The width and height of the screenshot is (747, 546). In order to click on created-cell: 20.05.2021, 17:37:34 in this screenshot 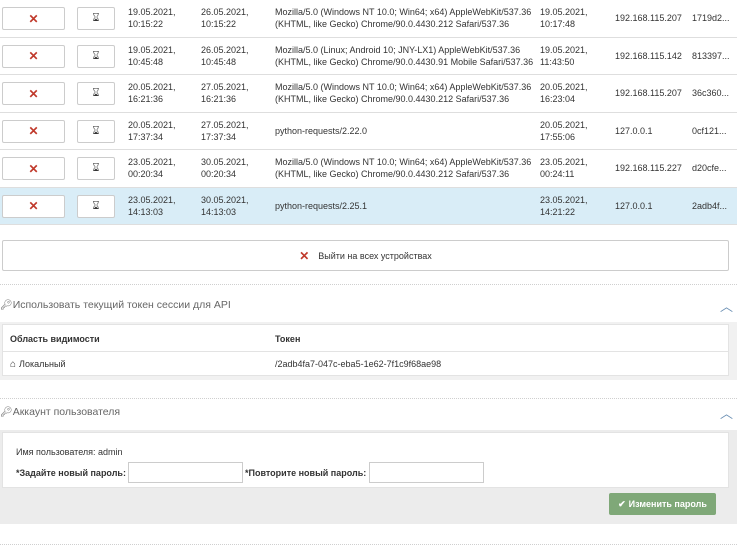, I will do `click(163, 131)`.